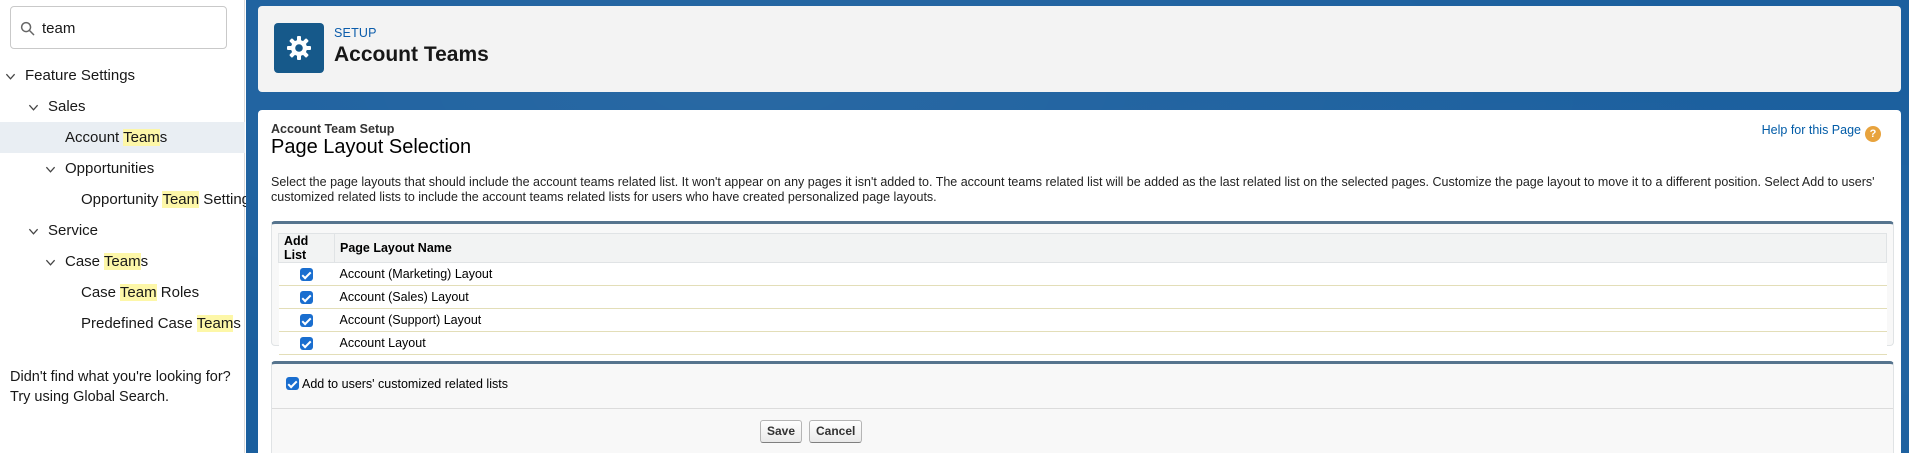 This screenshot has height=453, width=1909. I want to click on tree-item-label: Predefined Case Teams, so click(161, 323).